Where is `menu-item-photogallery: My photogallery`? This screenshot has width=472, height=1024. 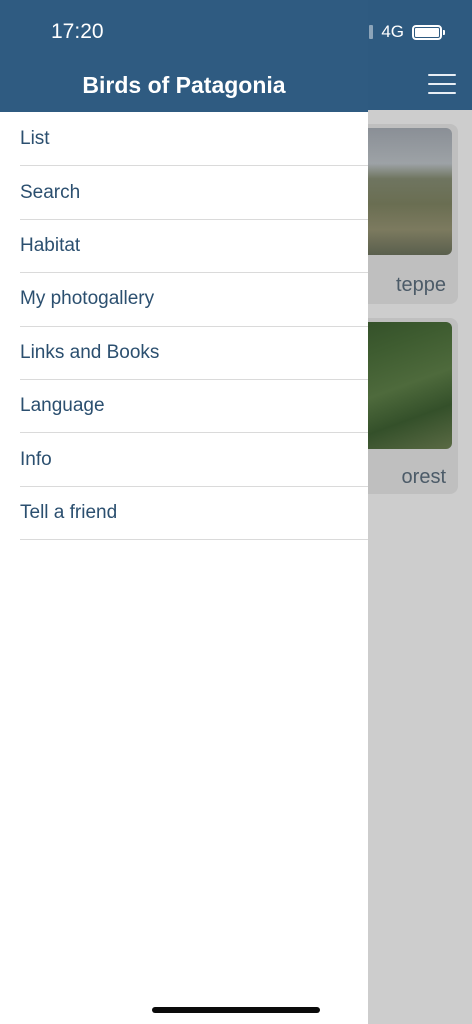 menu-item-photogallery: My photogallery is located at coordinates (194, 300).